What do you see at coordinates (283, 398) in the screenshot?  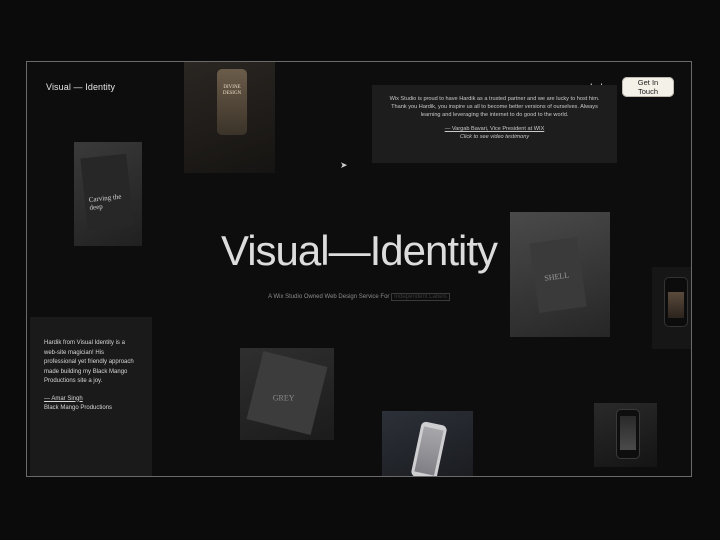 I see `card-caption: GREY` at bounding box center [283, 398].